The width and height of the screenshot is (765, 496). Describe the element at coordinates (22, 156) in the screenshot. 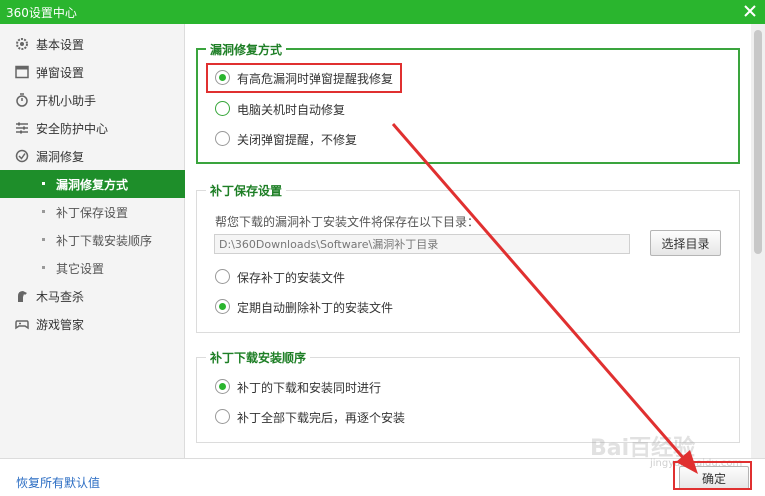

I see `patch-icon` at that location.